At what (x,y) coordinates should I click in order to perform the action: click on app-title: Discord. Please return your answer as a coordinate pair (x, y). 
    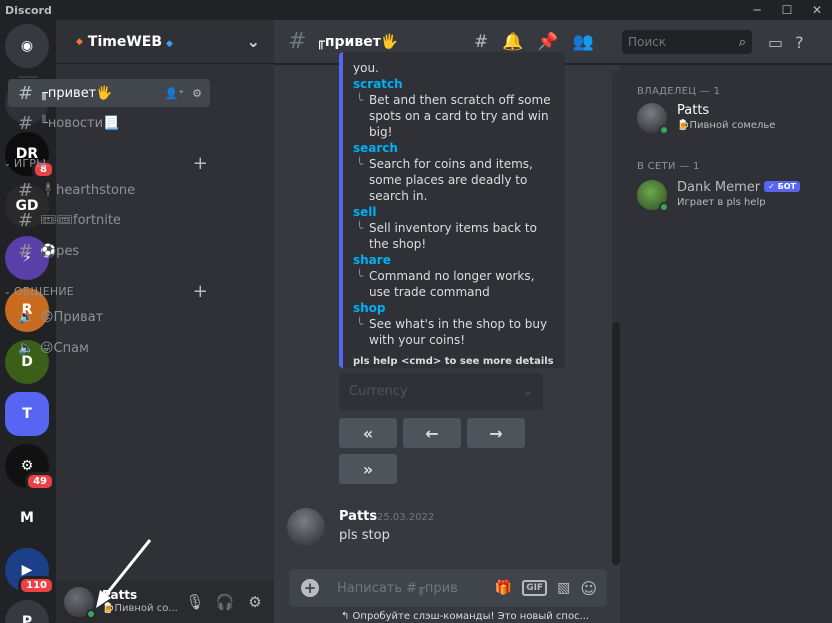
    Looking at the image, I should click on (28, 10).